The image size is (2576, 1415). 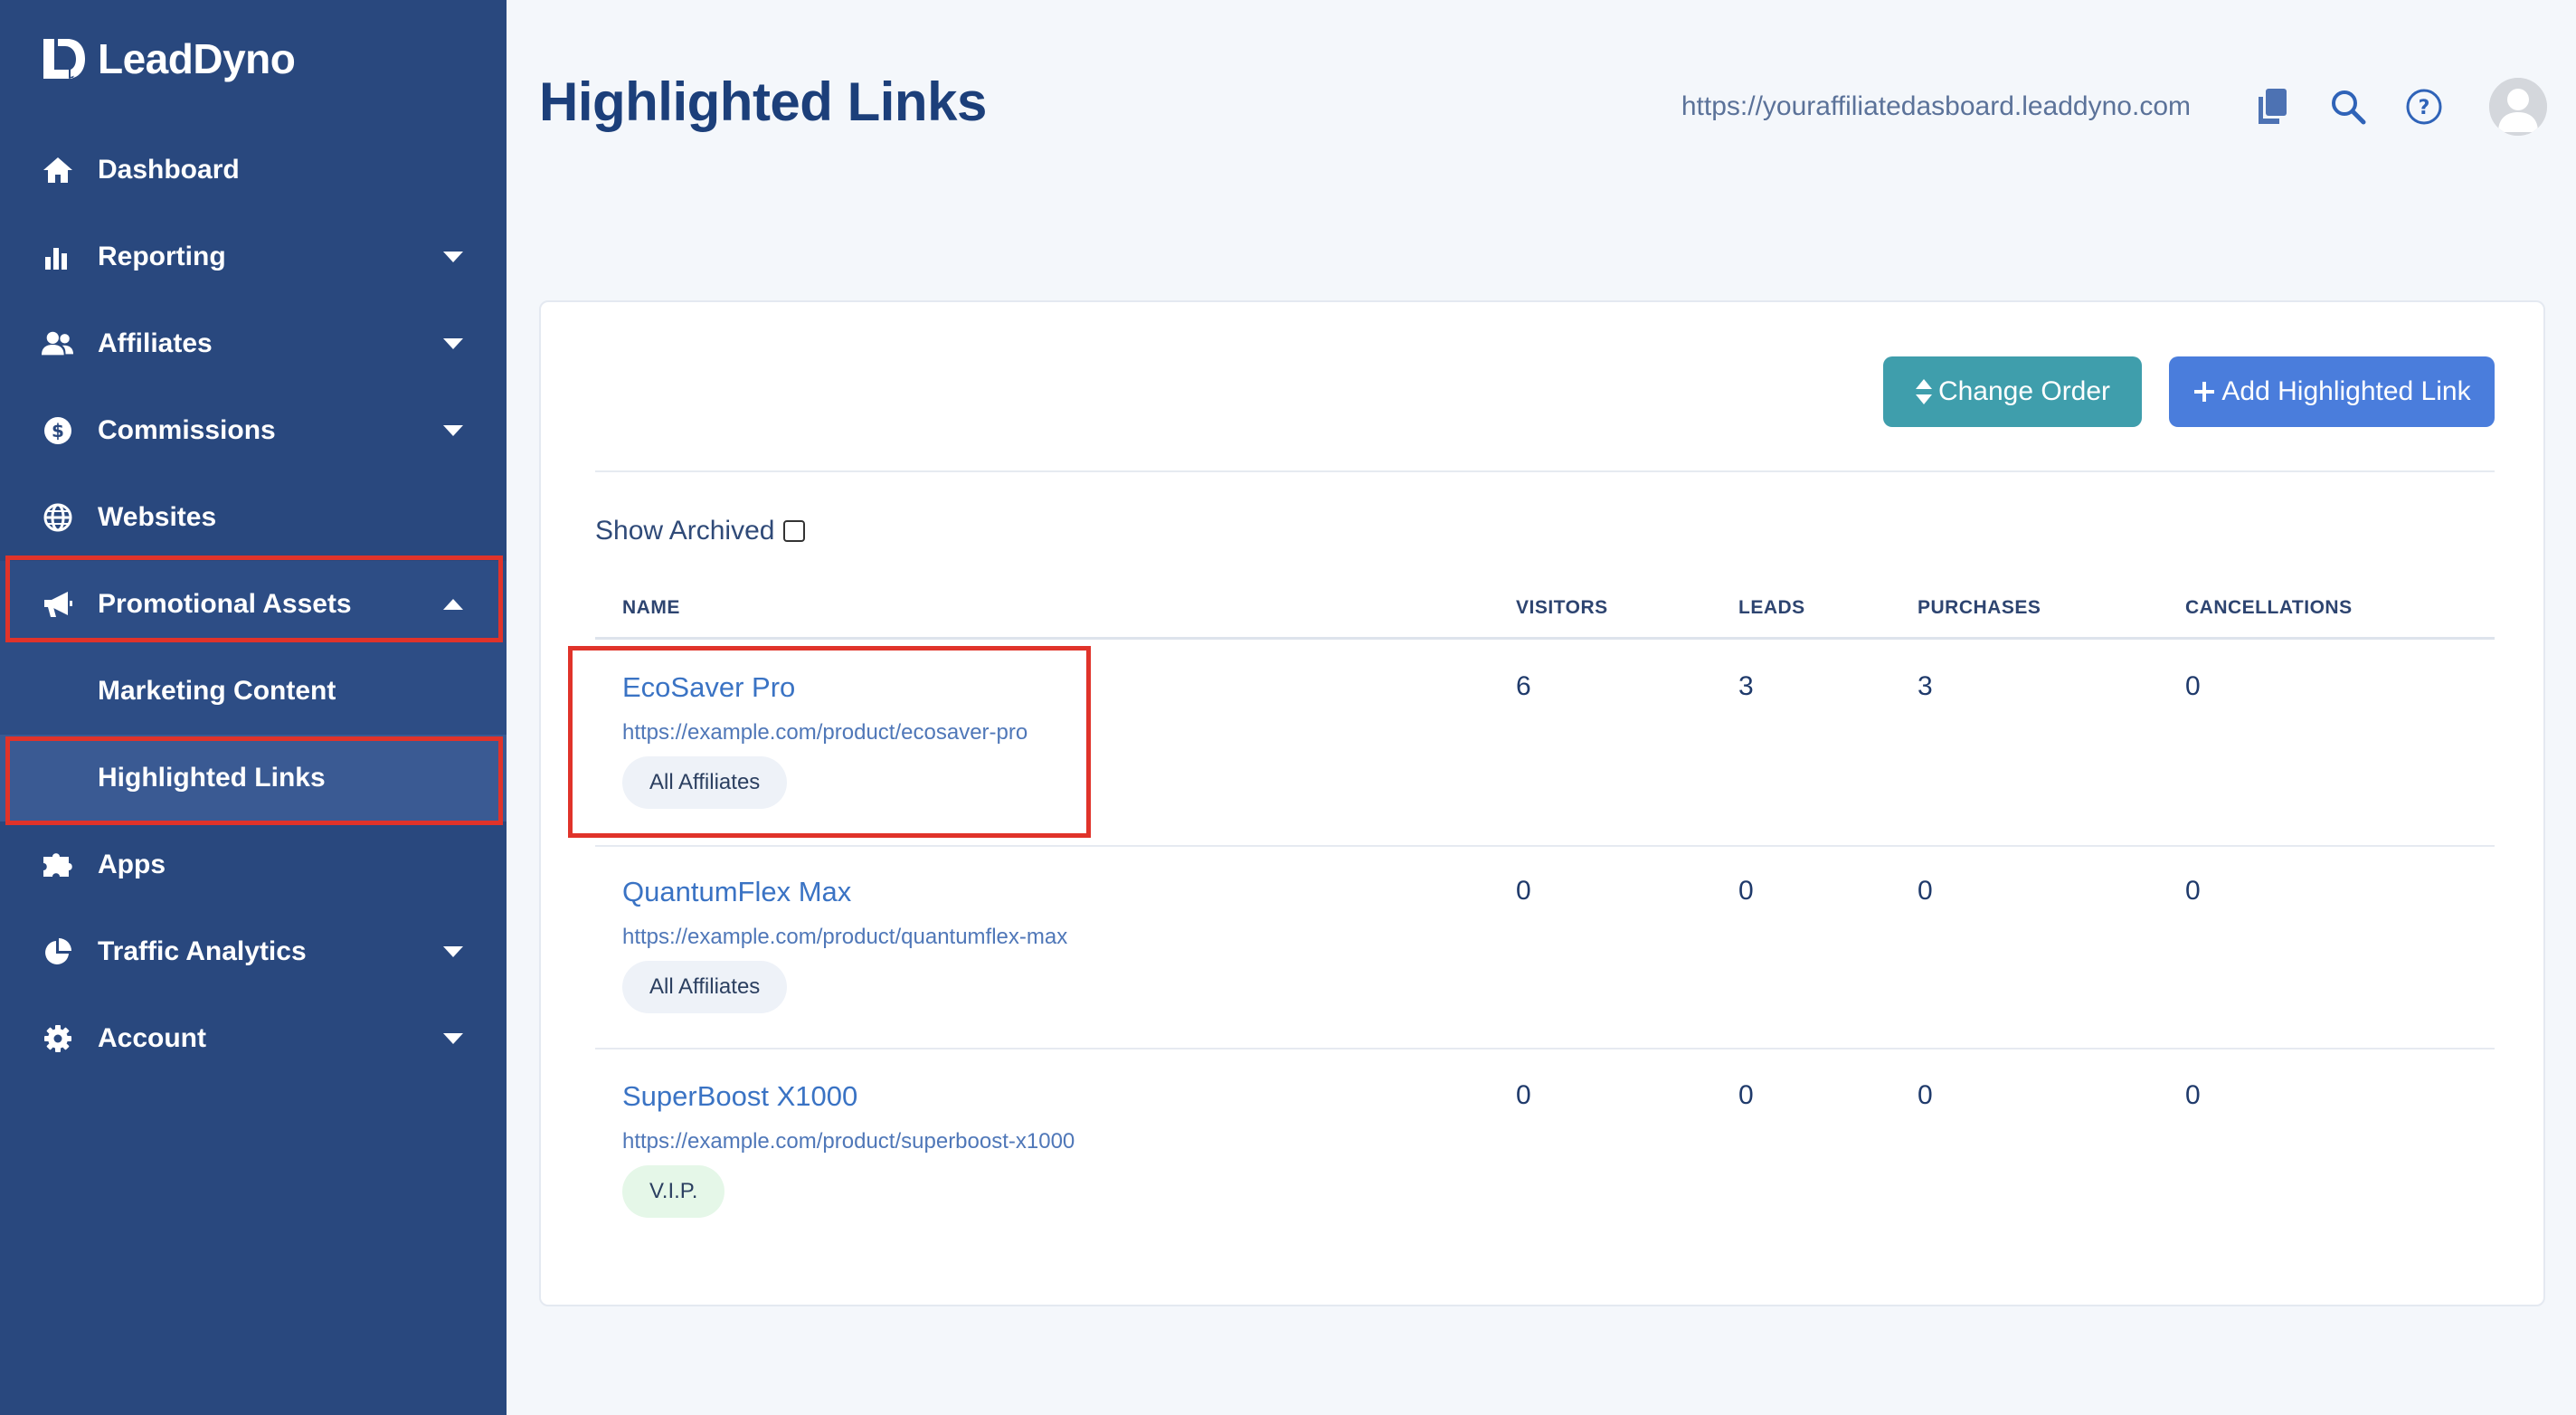 What do you see at coordinates (158, 517) in the screenshot?
I see `sidebar-item-label: Websites` at bounding box center [158, 517].